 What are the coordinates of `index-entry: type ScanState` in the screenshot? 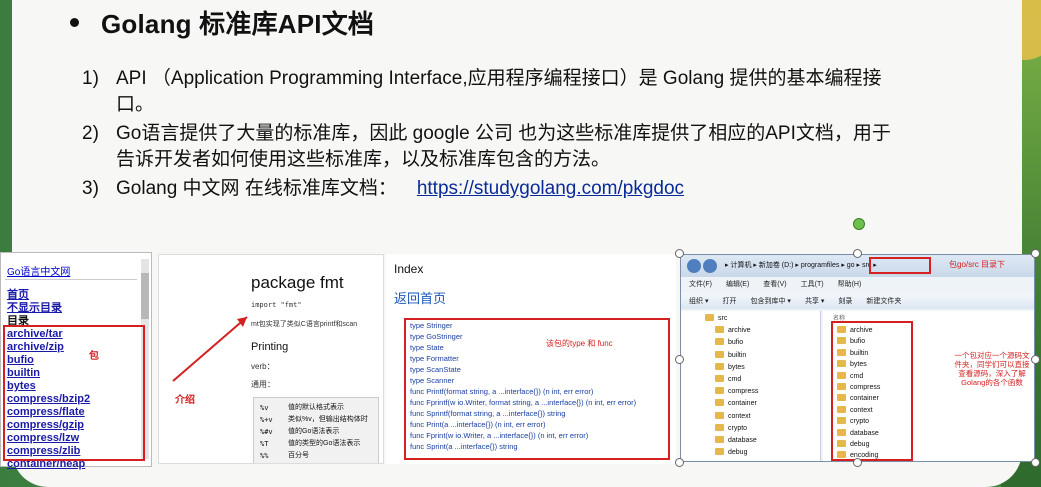 It's located at (523, 369).